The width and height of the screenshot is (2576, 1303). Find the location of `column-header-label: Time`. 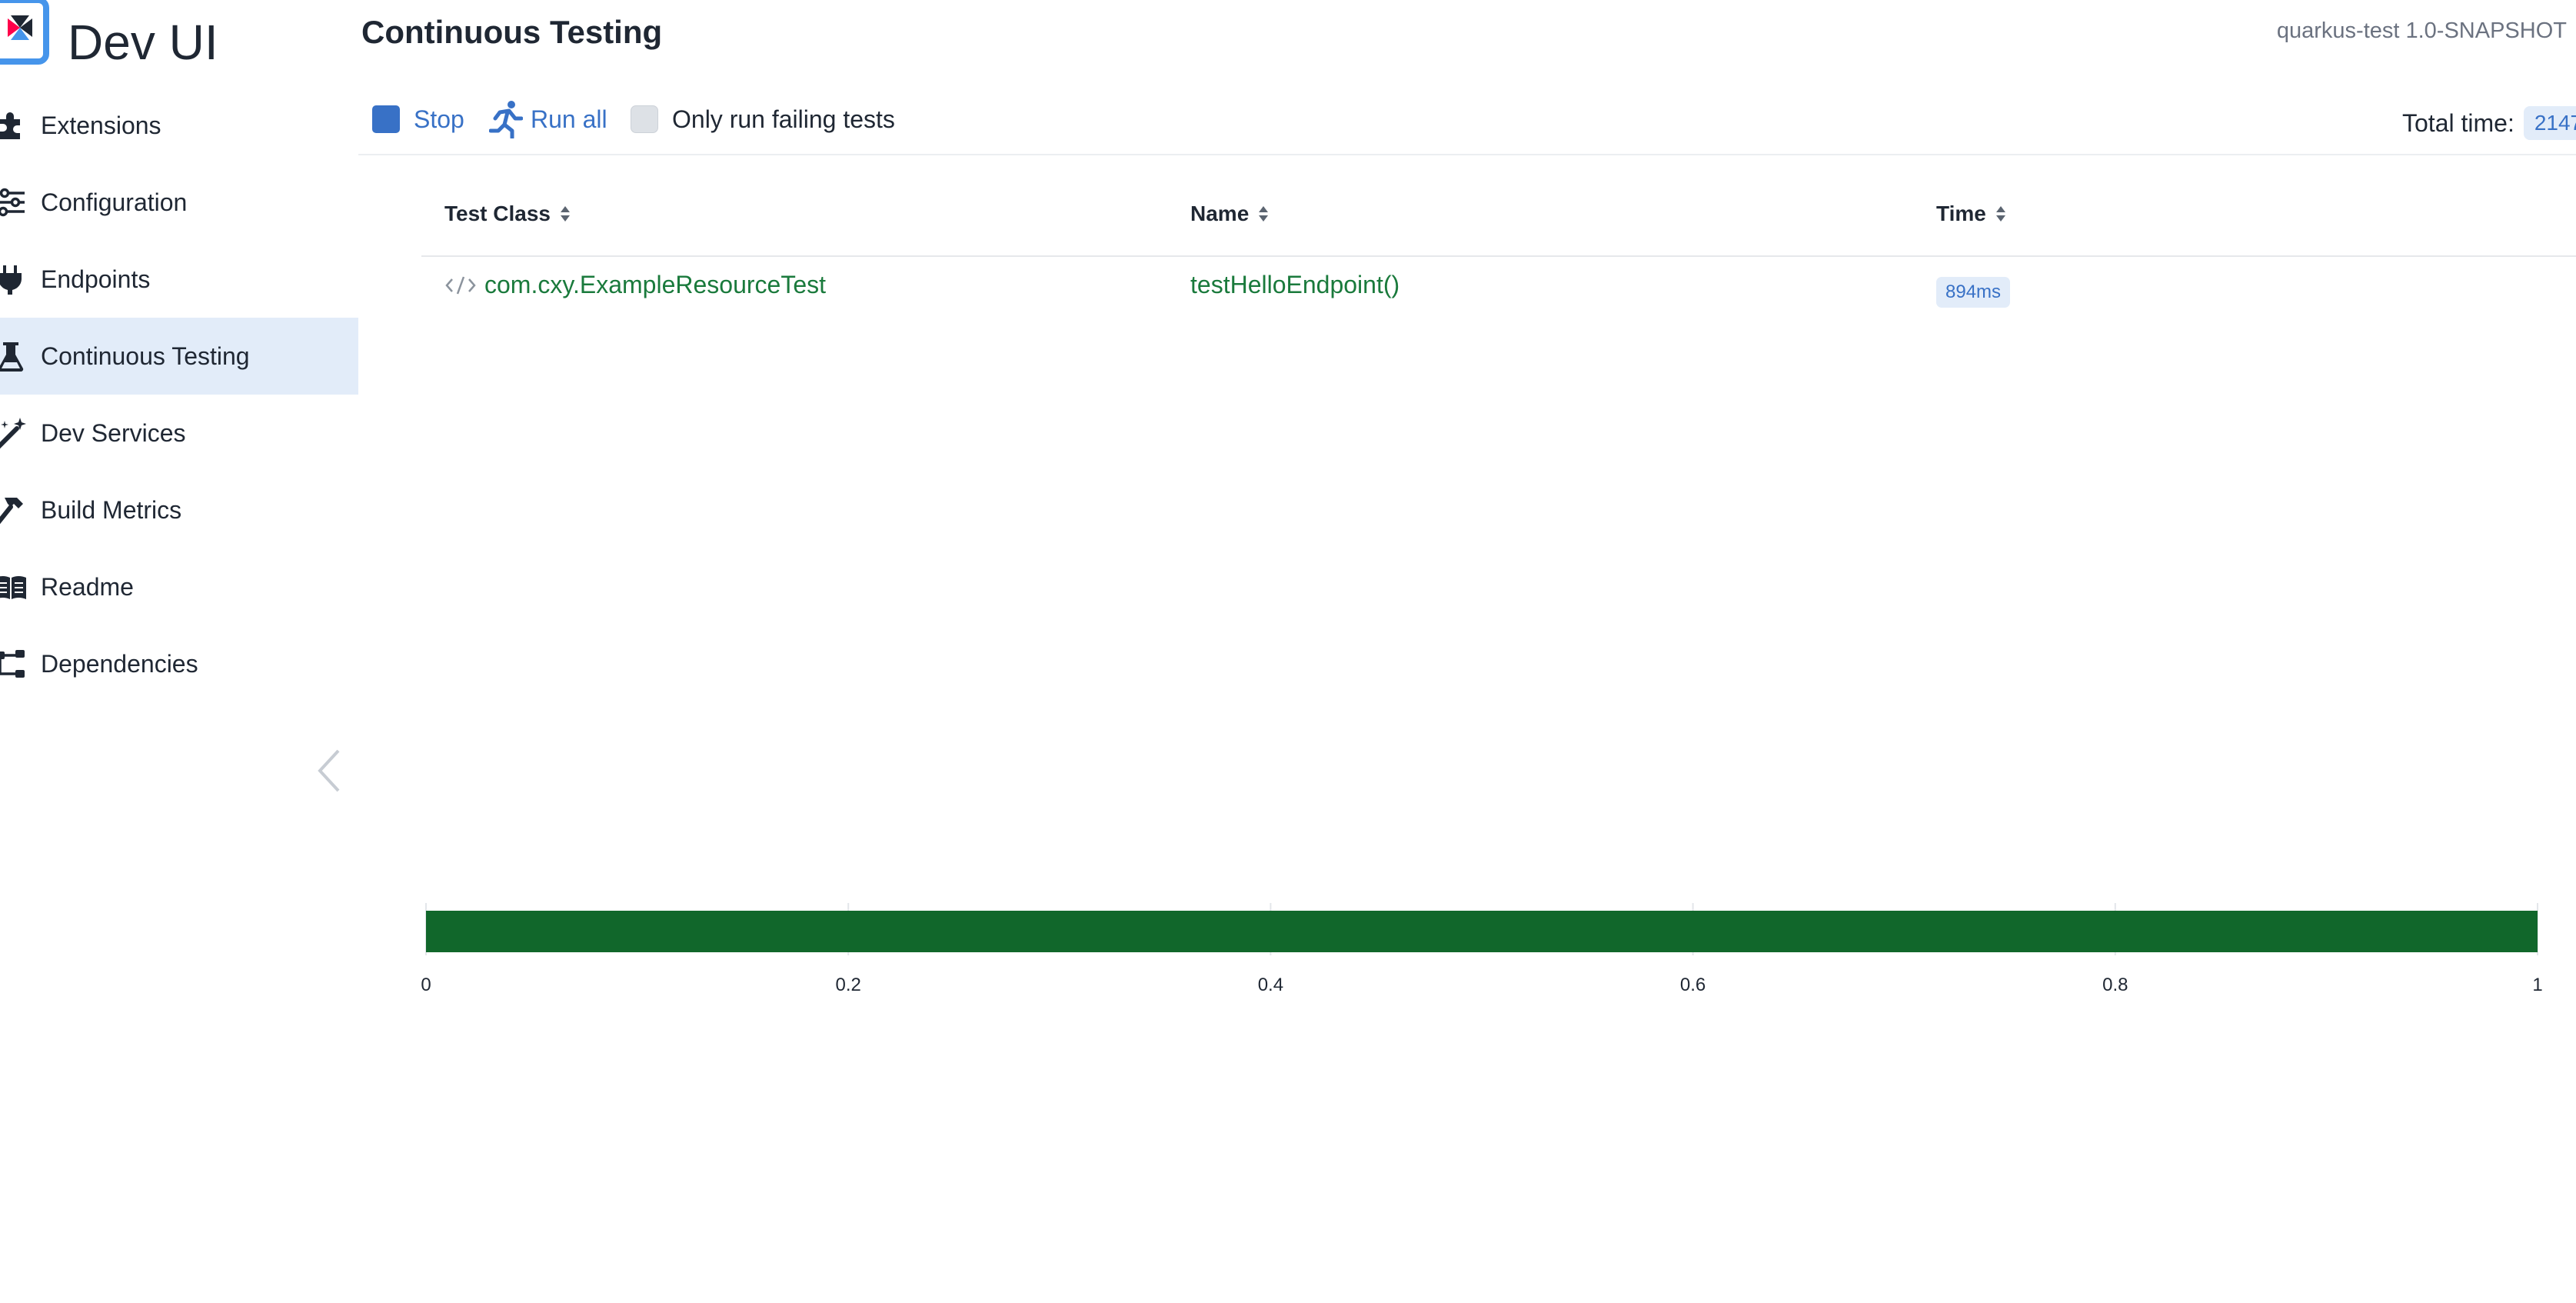

column-header-label: Time is located at coordinates (1961, 213).